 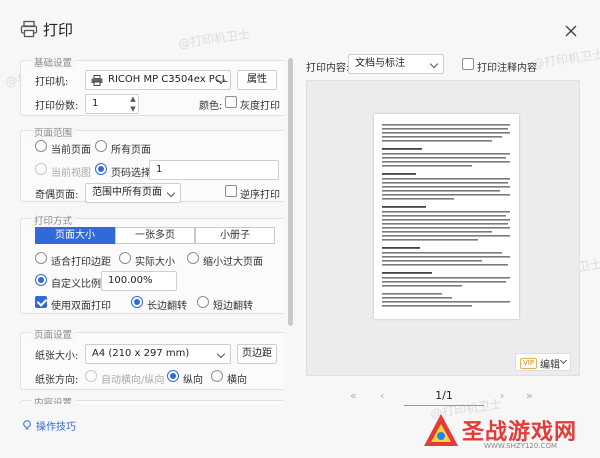 What do you see at coordinates (71, 150) in the screenshot?
I see `current-page-label: 当前页面` at bounding box center [71, 150].